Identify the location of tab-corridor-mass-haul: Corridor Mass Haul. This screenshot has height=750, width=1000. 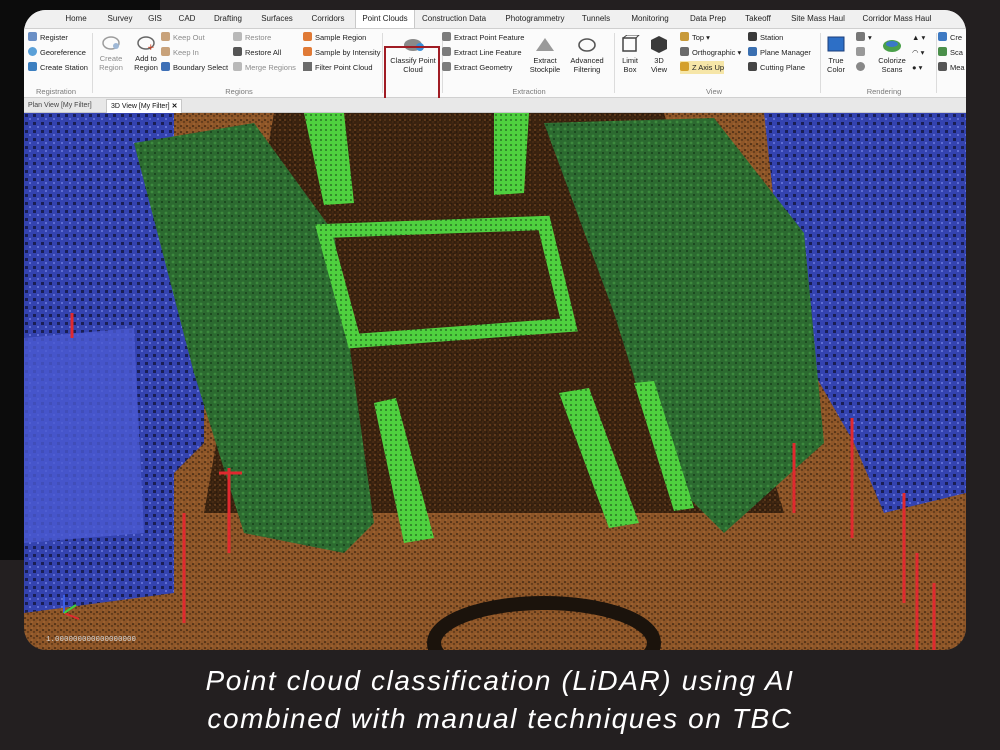
(897, 19).